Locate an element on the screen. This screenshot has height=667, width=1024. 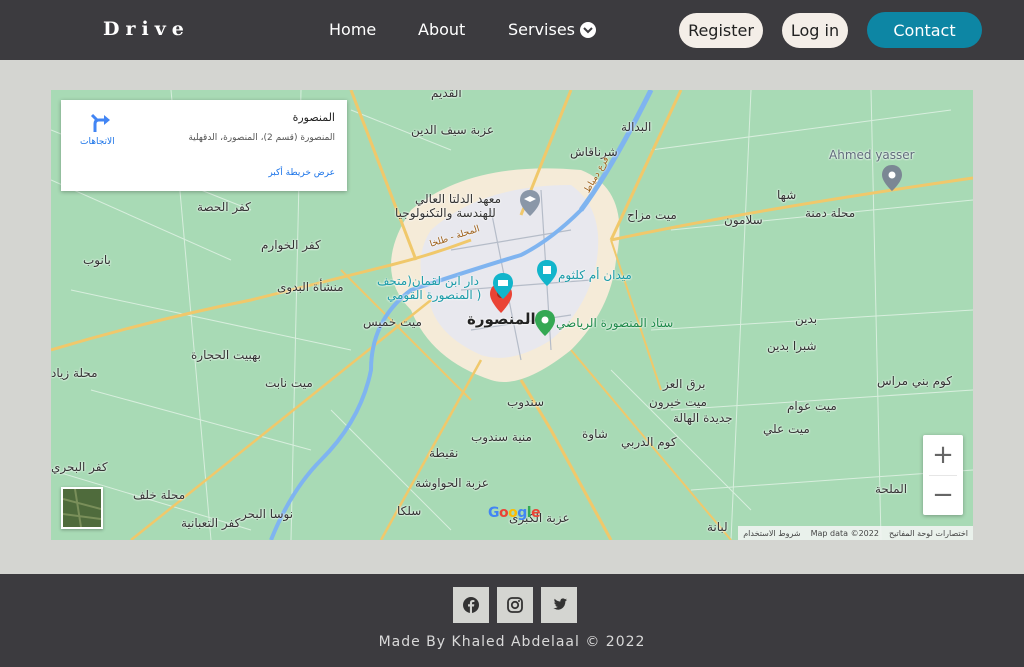
satellite-view-toggle is located at coordinates (82, 508).